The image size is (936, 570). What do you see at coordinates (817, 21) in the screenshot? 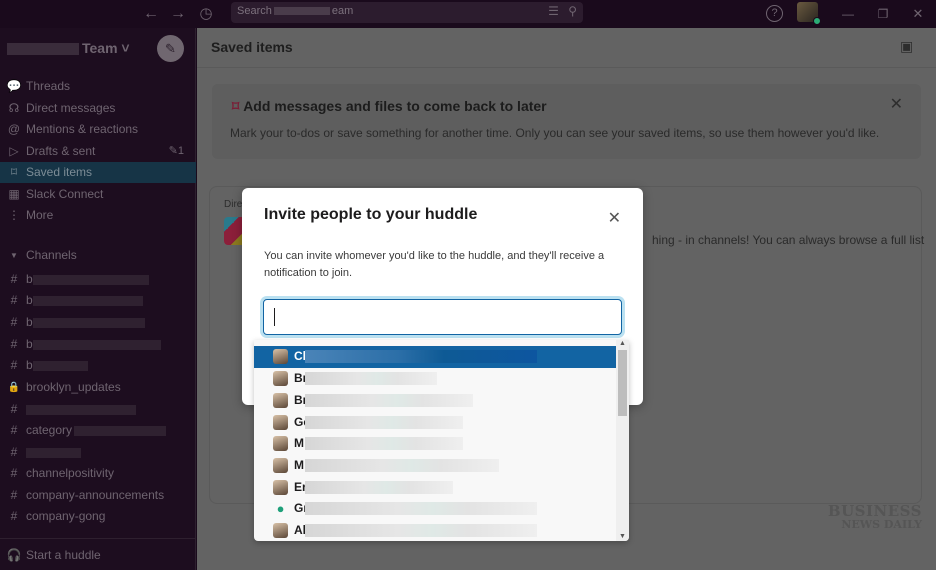
I see `presence-indicator` at bounding box center [817, 21].